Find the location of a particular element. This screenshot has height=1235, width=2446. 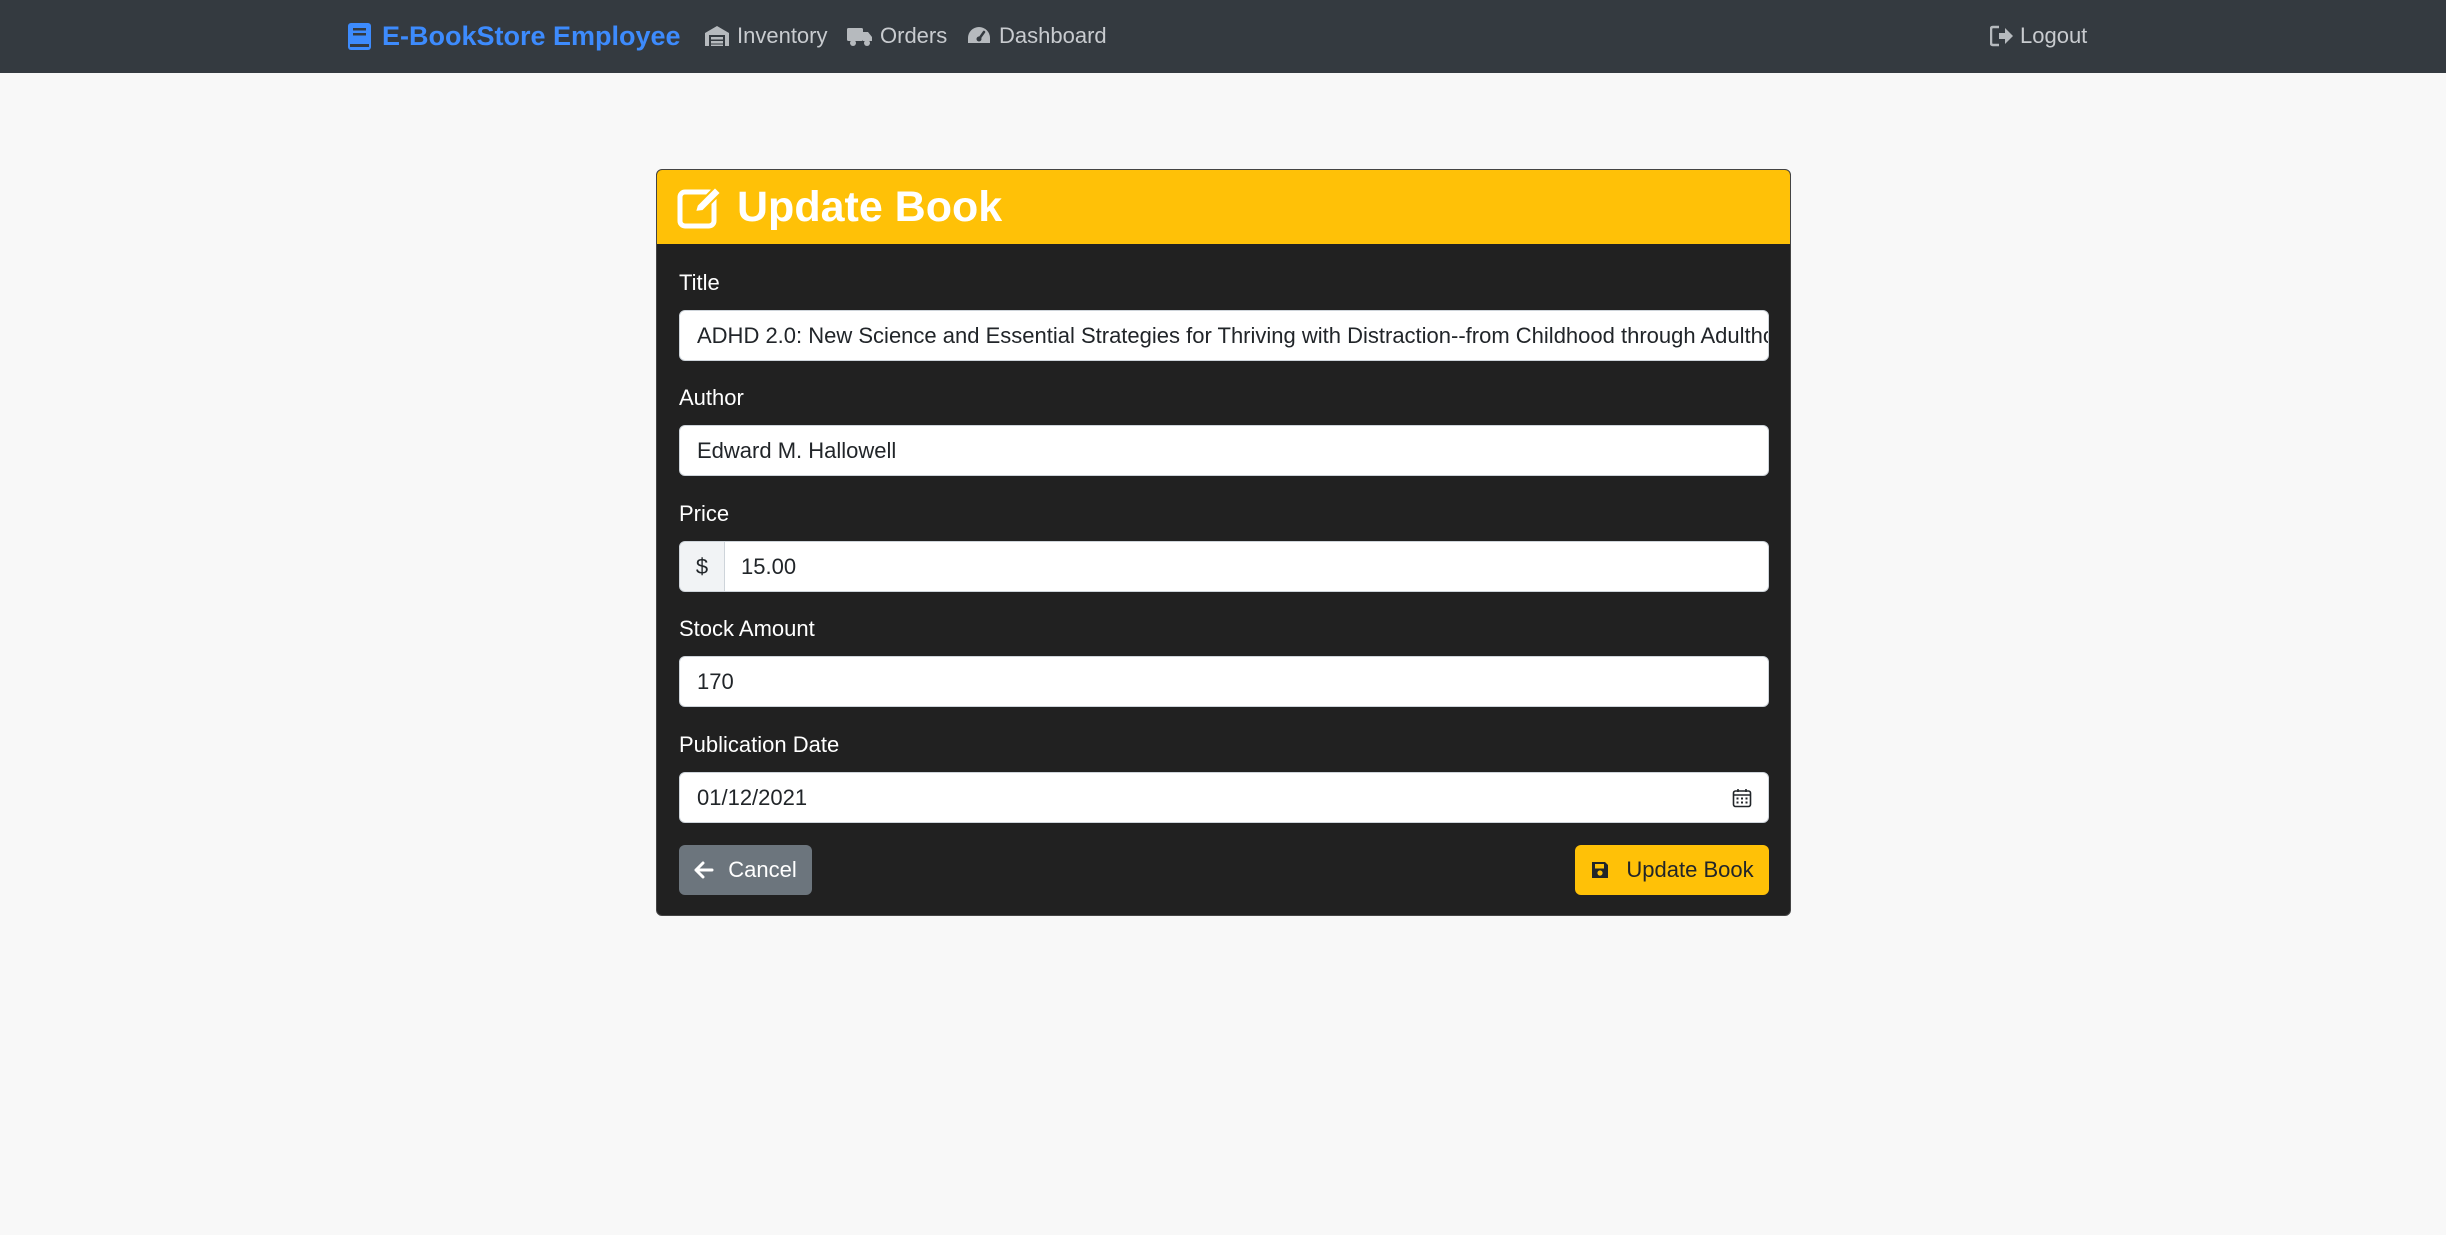

nav-inventory-label: Inventory is located at coordinates (782, 35).